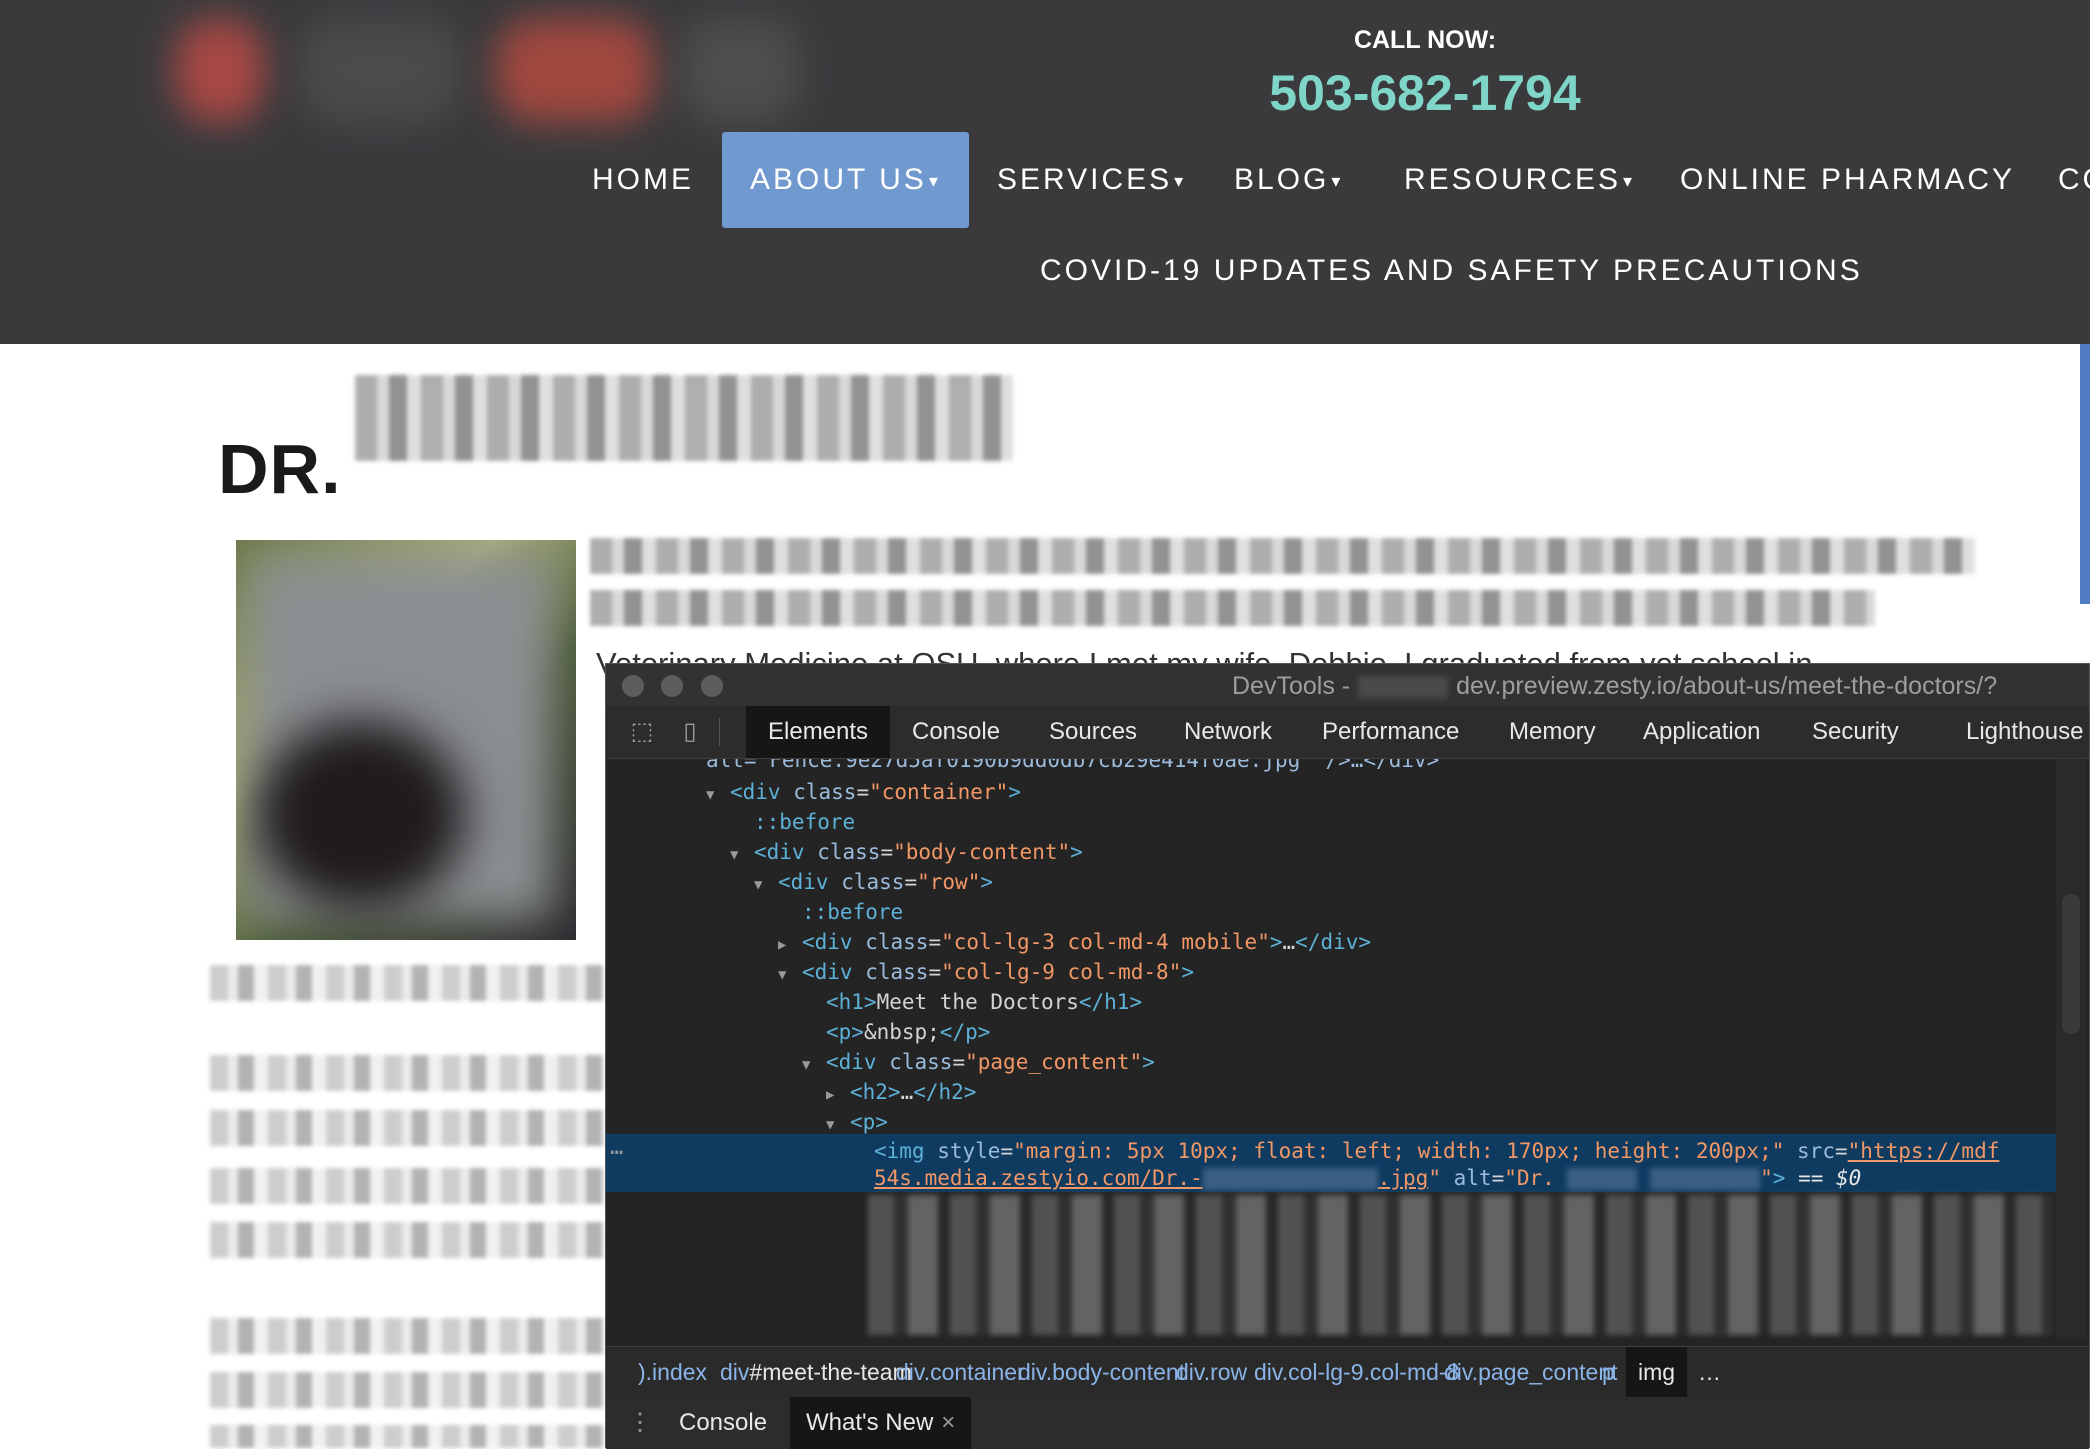 The width and height of the screenshot is (2090, 1449). What do you see at coordinates (1657, 1372) in the screenshot?
I see `breadcrumb-item-active: img` at bounding box center [1657, 1372].